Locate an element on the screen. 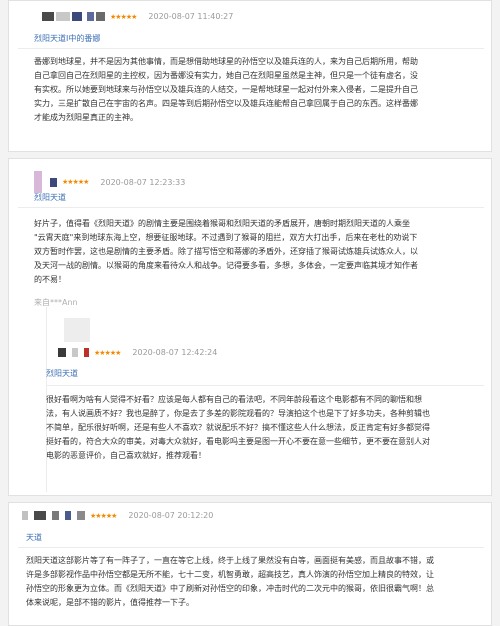 The image size is (500, 626). review-date: 2020-08-07 20:12:20 is located at coordinates (171, 515).